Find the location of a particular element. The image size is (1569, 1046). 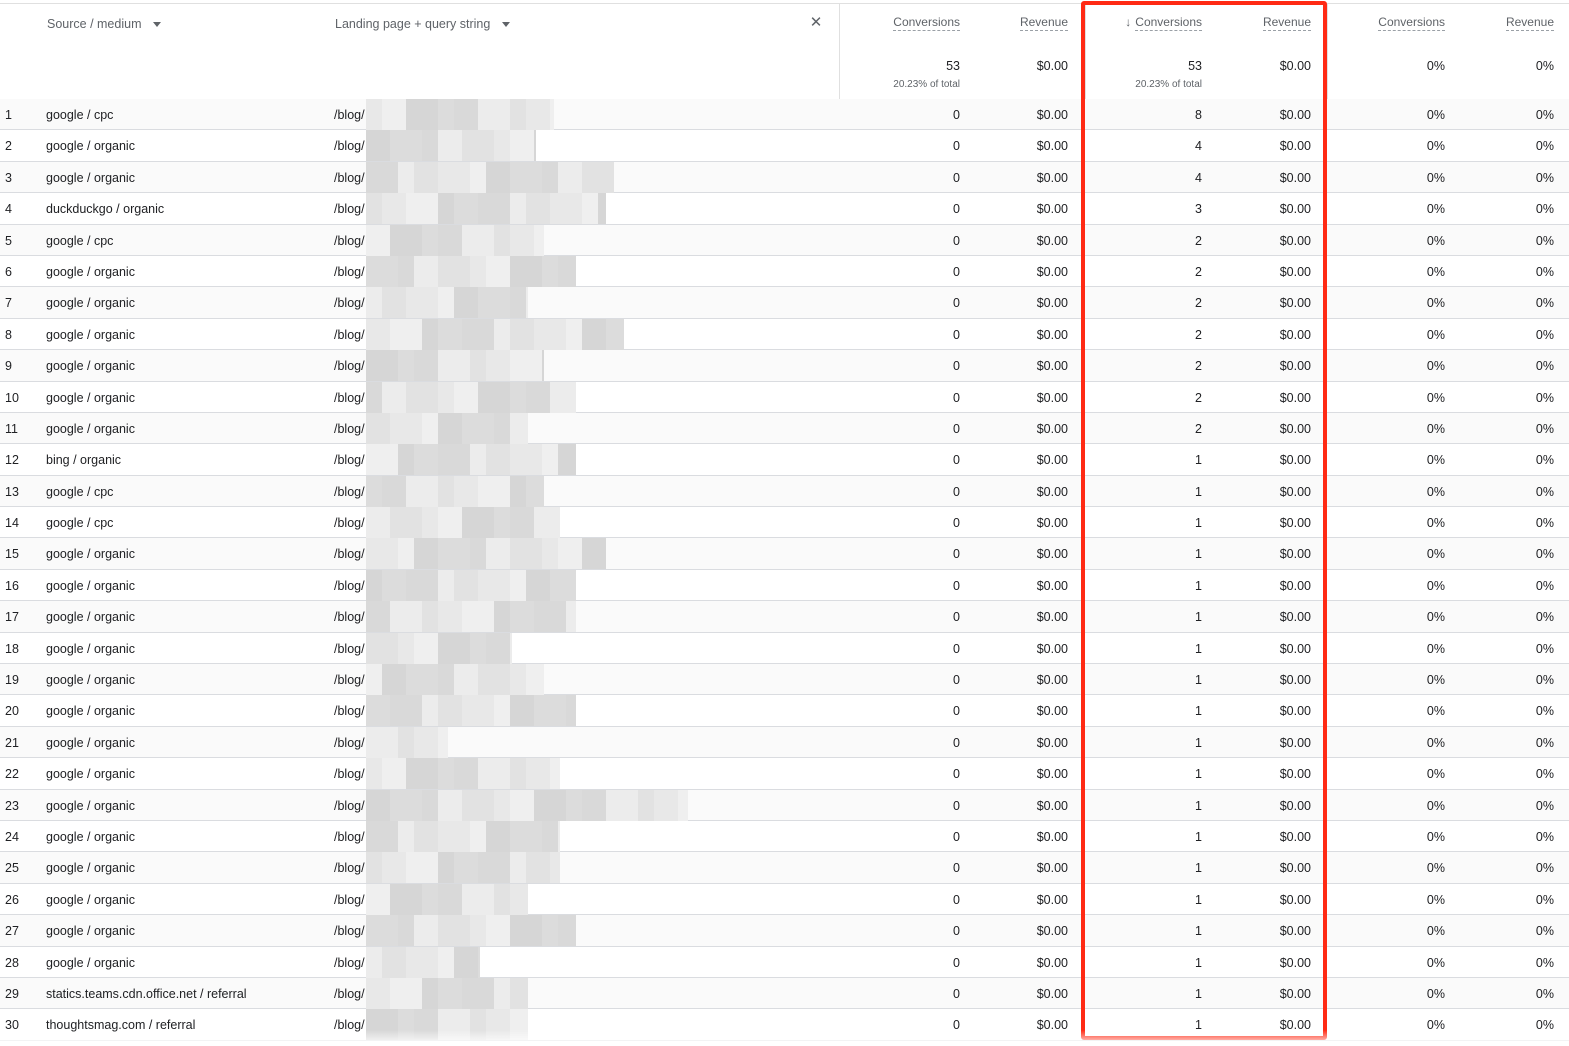

table-row: 20 google / organic/blog/0 $0.00 1 $0.00 0% 0% is located at coordinates (784, 711).